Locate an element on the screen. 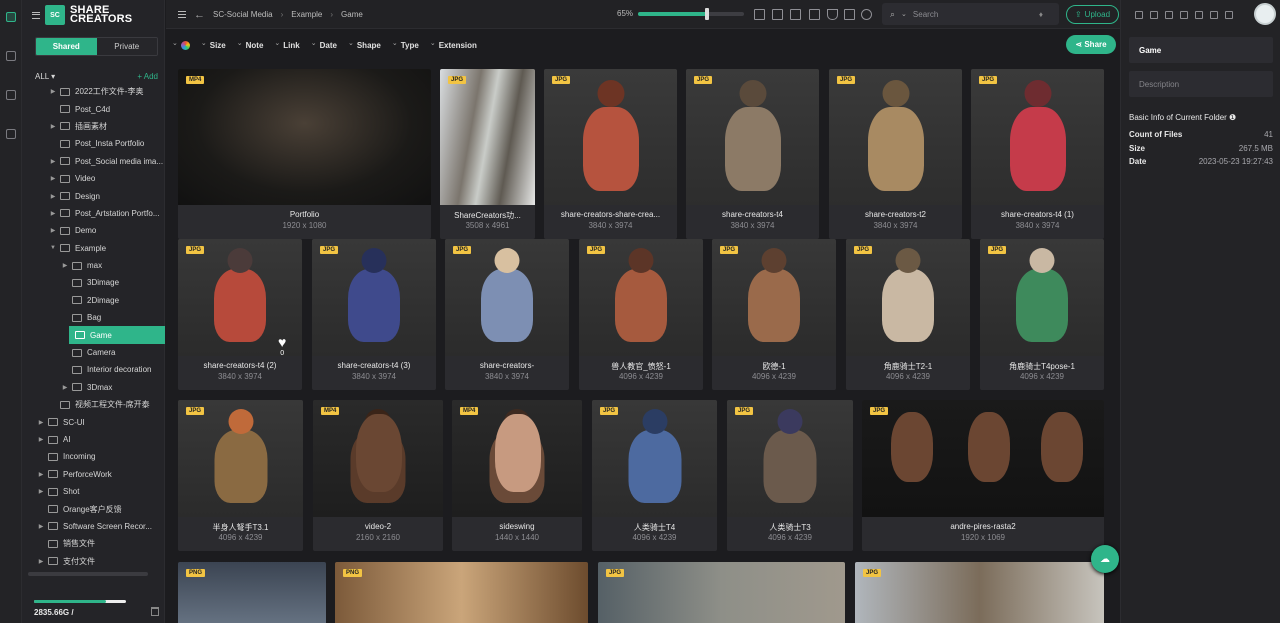 This screenshot has height=623, width=1280. asset-card: JPG 角鹿骑士T2-1 4096 x 4239 is located at coordinates (908, 314).